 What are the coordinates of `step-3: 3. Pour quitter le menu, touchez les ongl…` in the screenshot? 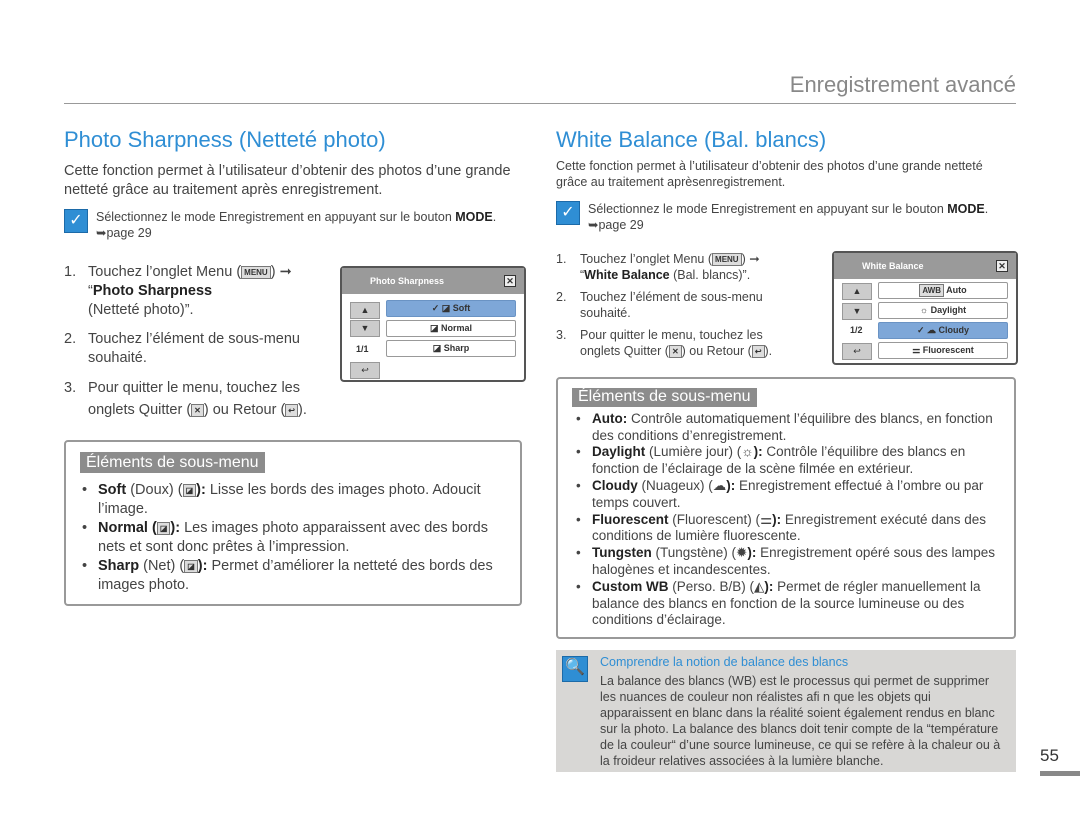 It's located at (664, 343).